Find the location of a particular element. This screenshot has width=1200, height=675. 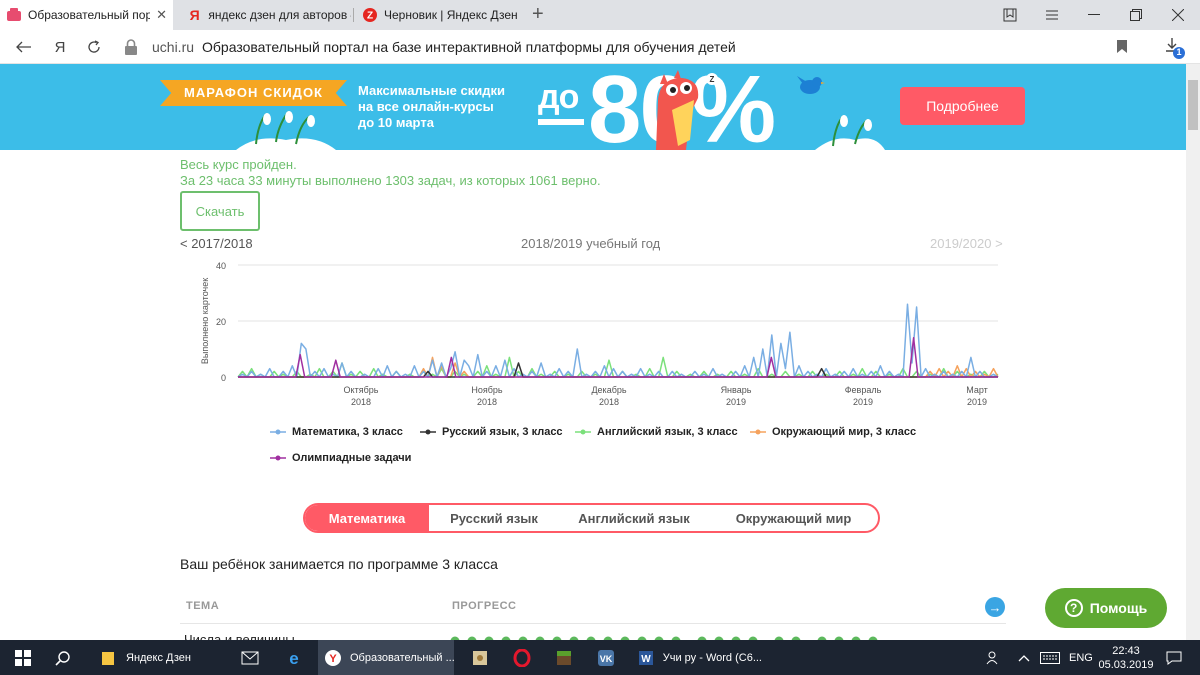

marathon-ribbon: МАРАФОН СКИДОК is located at coordinates (253, 93).